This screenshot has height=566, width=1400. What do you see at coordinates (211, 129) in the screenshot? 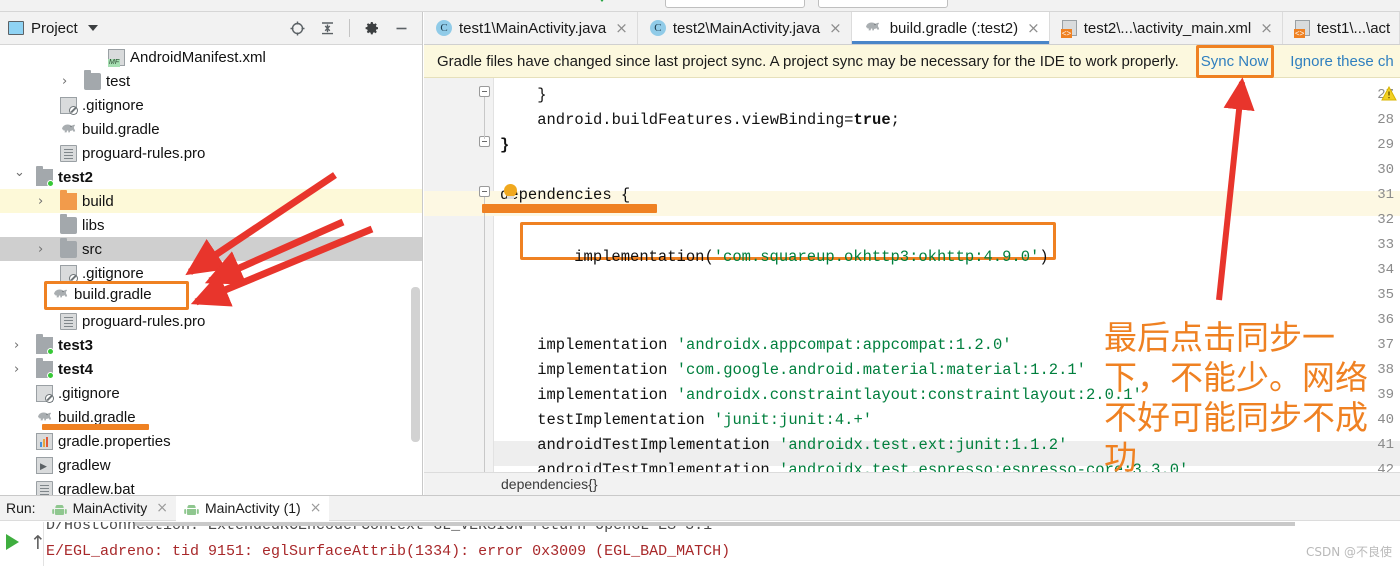
I see `tree-item-build-gradle: build.gradle` at bounding box center [211, 129].